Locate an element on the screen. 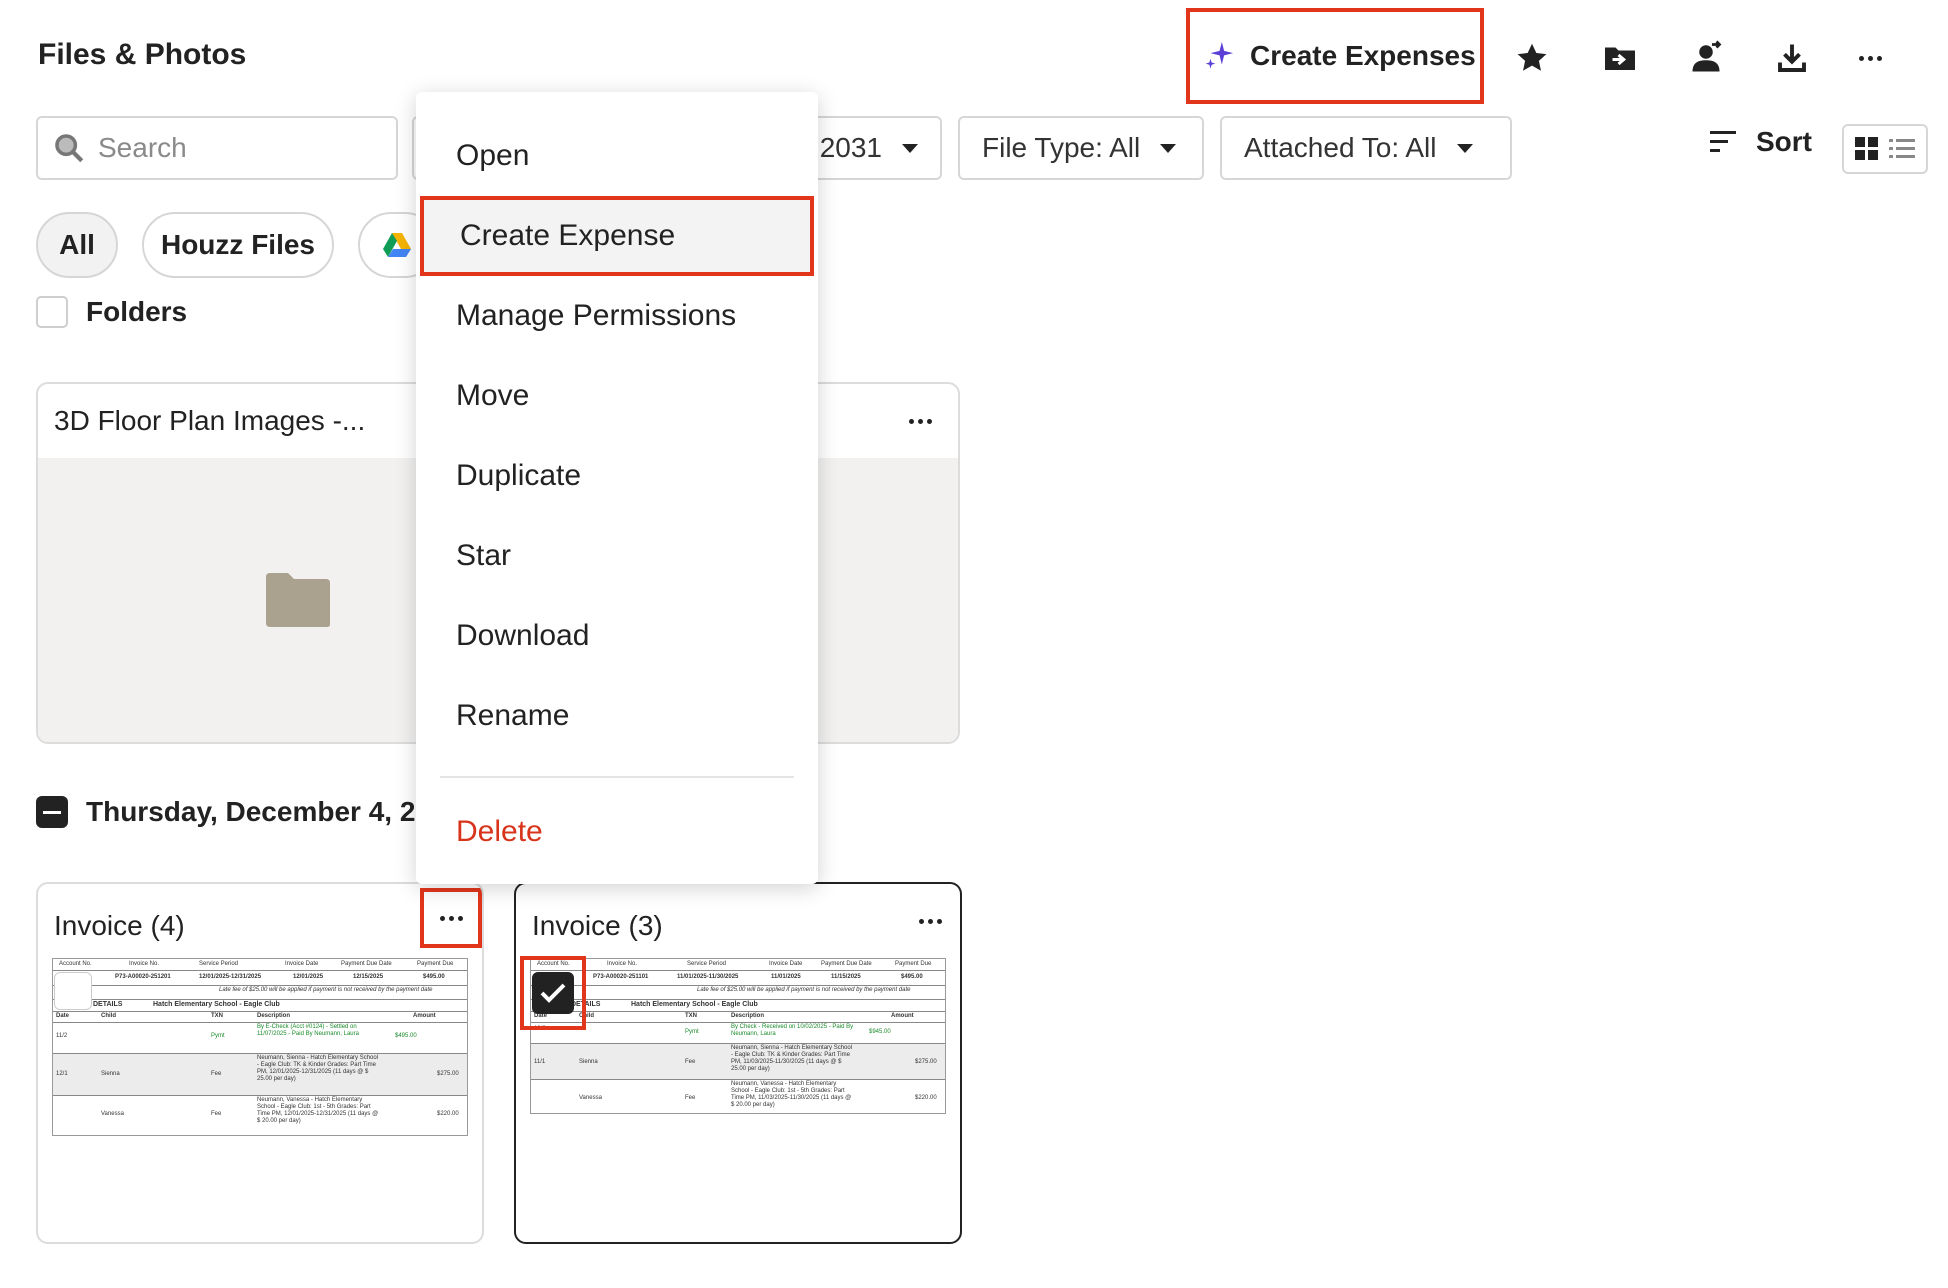 Image resolution: width=1948 pixels, height=1288 pixels. search-icon is located at coordinates (69, 148).